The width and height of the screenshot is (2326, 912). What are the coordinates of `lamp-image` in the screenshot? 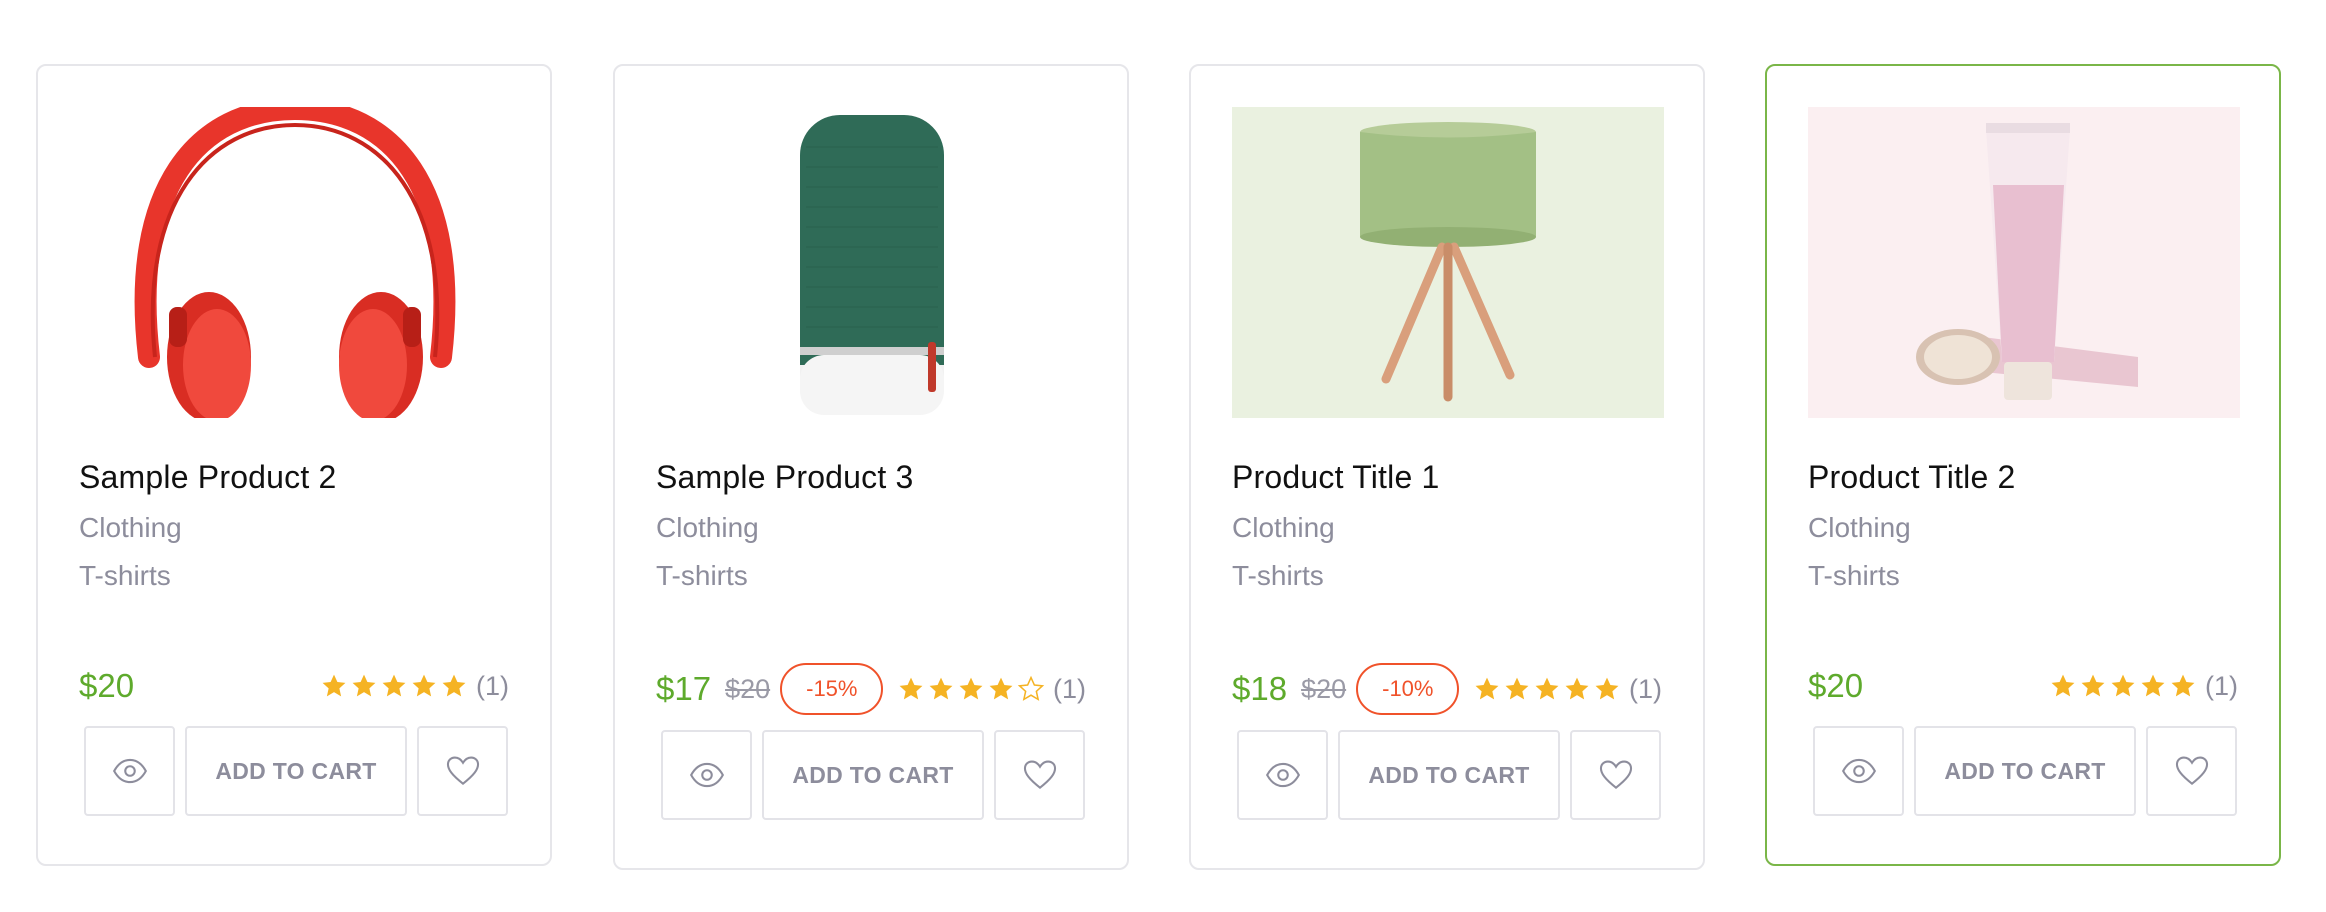 It's located at (1448, 262).